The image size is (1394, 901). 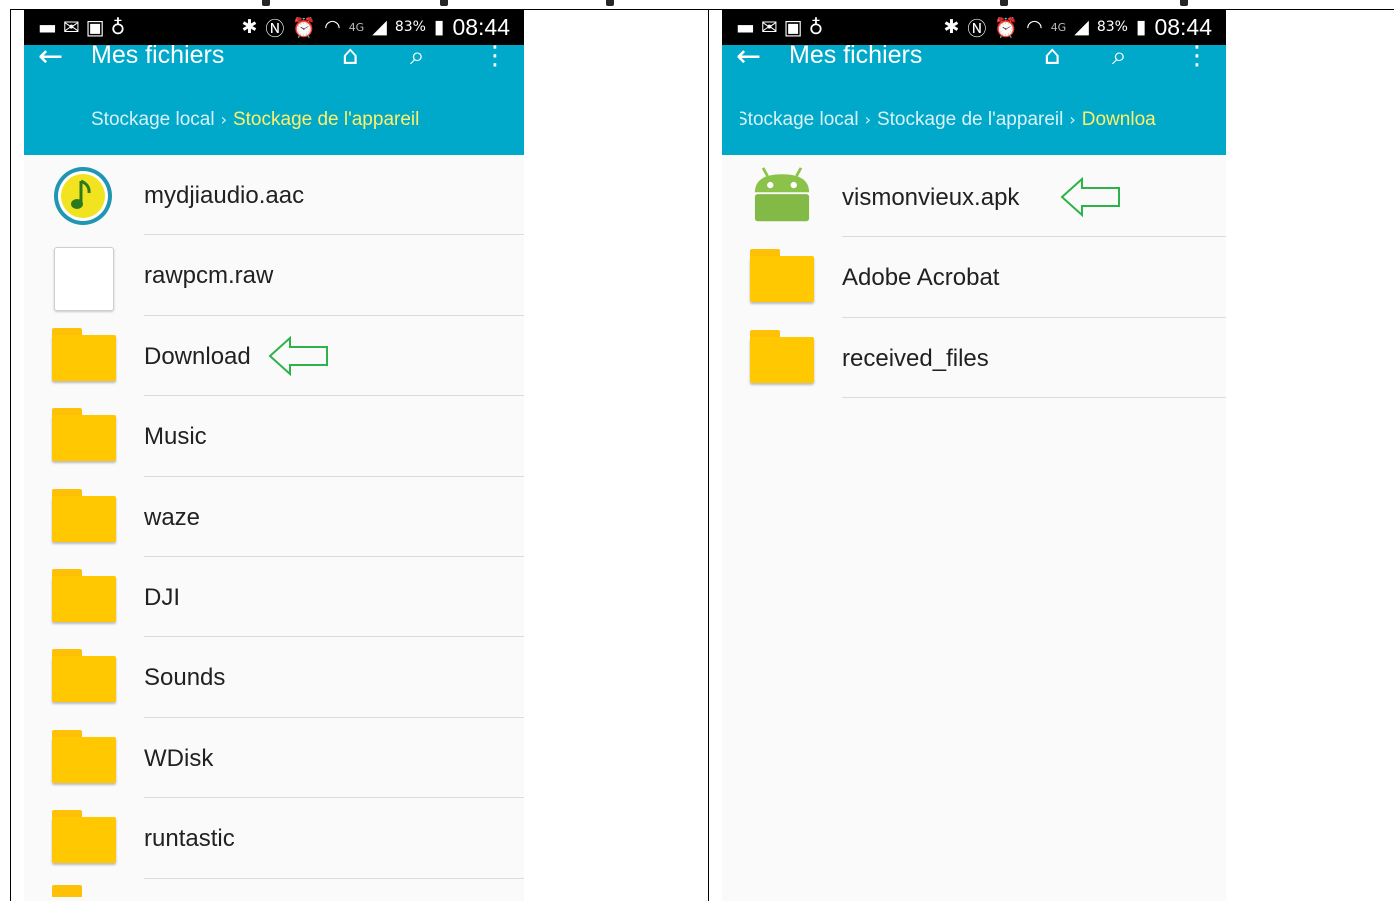 What do you see at coordinates (332, 27) in the screenshot?
I see `wifi-icon: ◠` at bounding box center [332, 27].